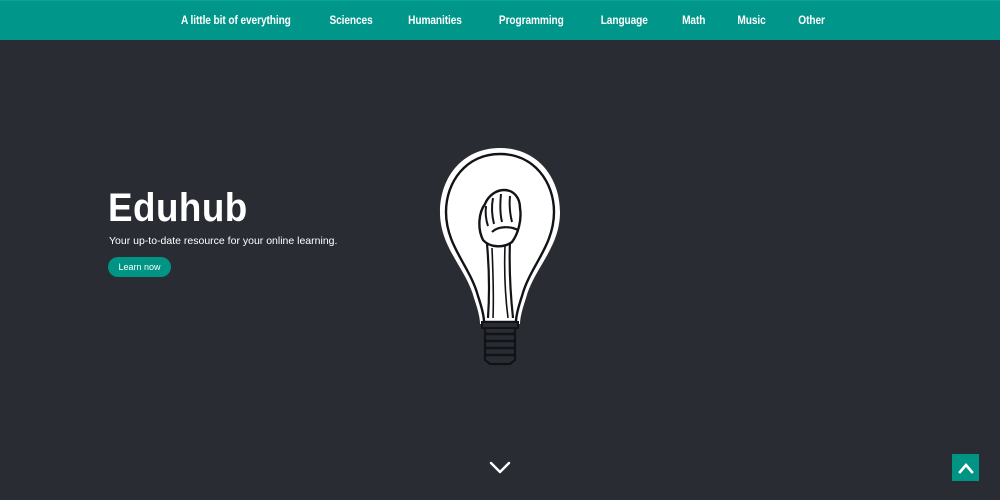 The height and width of the screenshot is (500, 1000). I want to click on chevron-down-icon, so click(500, 467).